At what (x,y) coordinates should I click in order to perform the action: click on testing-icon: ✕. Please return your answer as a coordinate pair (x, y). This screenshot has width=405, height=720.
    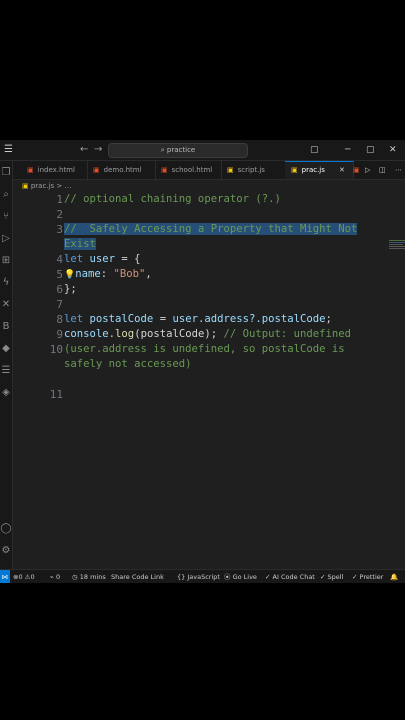
    Looking at the image, I should click on (6, 305).